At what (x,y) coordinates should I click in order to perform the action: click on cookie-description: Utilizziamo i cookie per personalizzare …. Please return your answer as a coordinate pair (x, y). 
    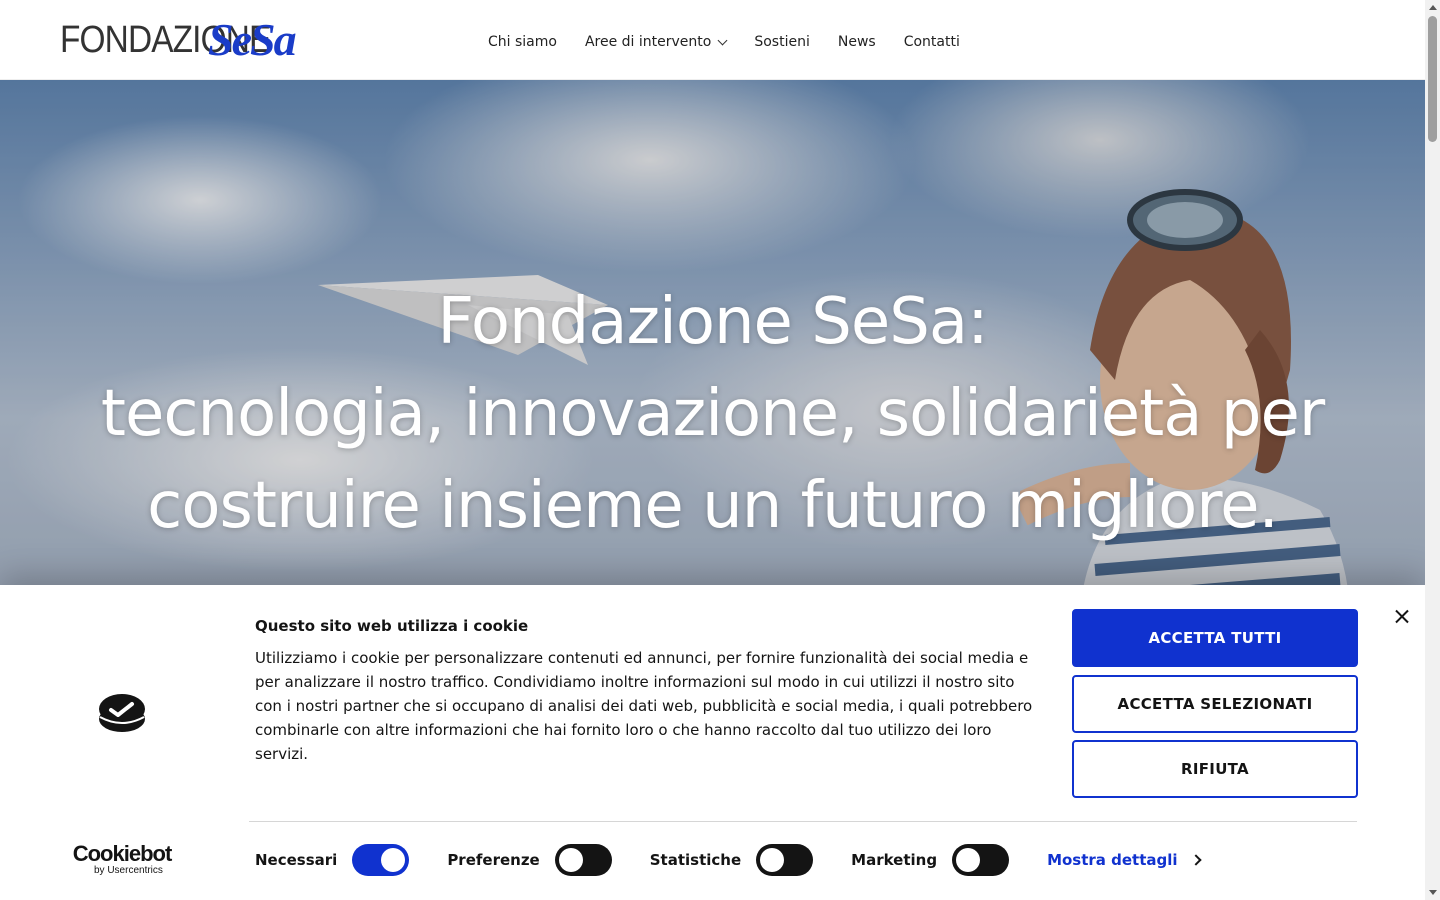
    Looking at the image, I should click on (644, 706).